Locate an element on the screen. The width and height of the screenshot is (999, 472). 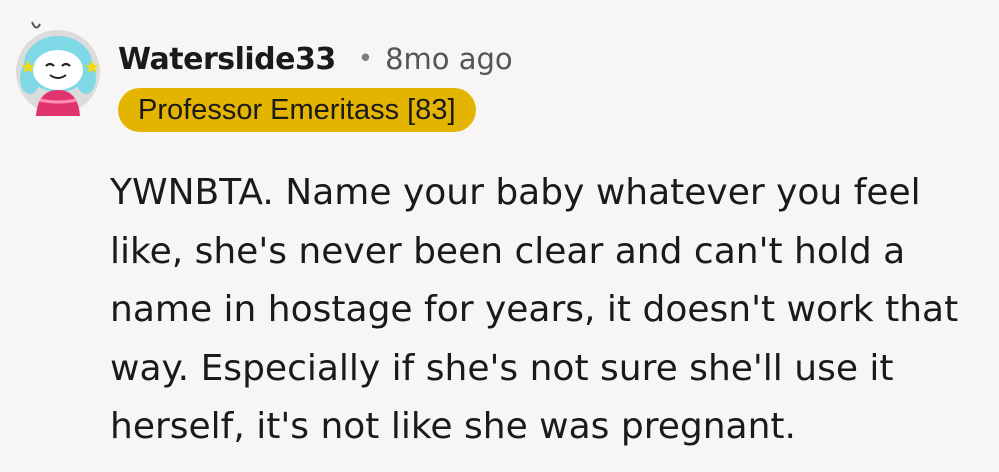
comment-body-line: YWNBTA. Name your baby whatever you feel is located at coordinates (515, 192).